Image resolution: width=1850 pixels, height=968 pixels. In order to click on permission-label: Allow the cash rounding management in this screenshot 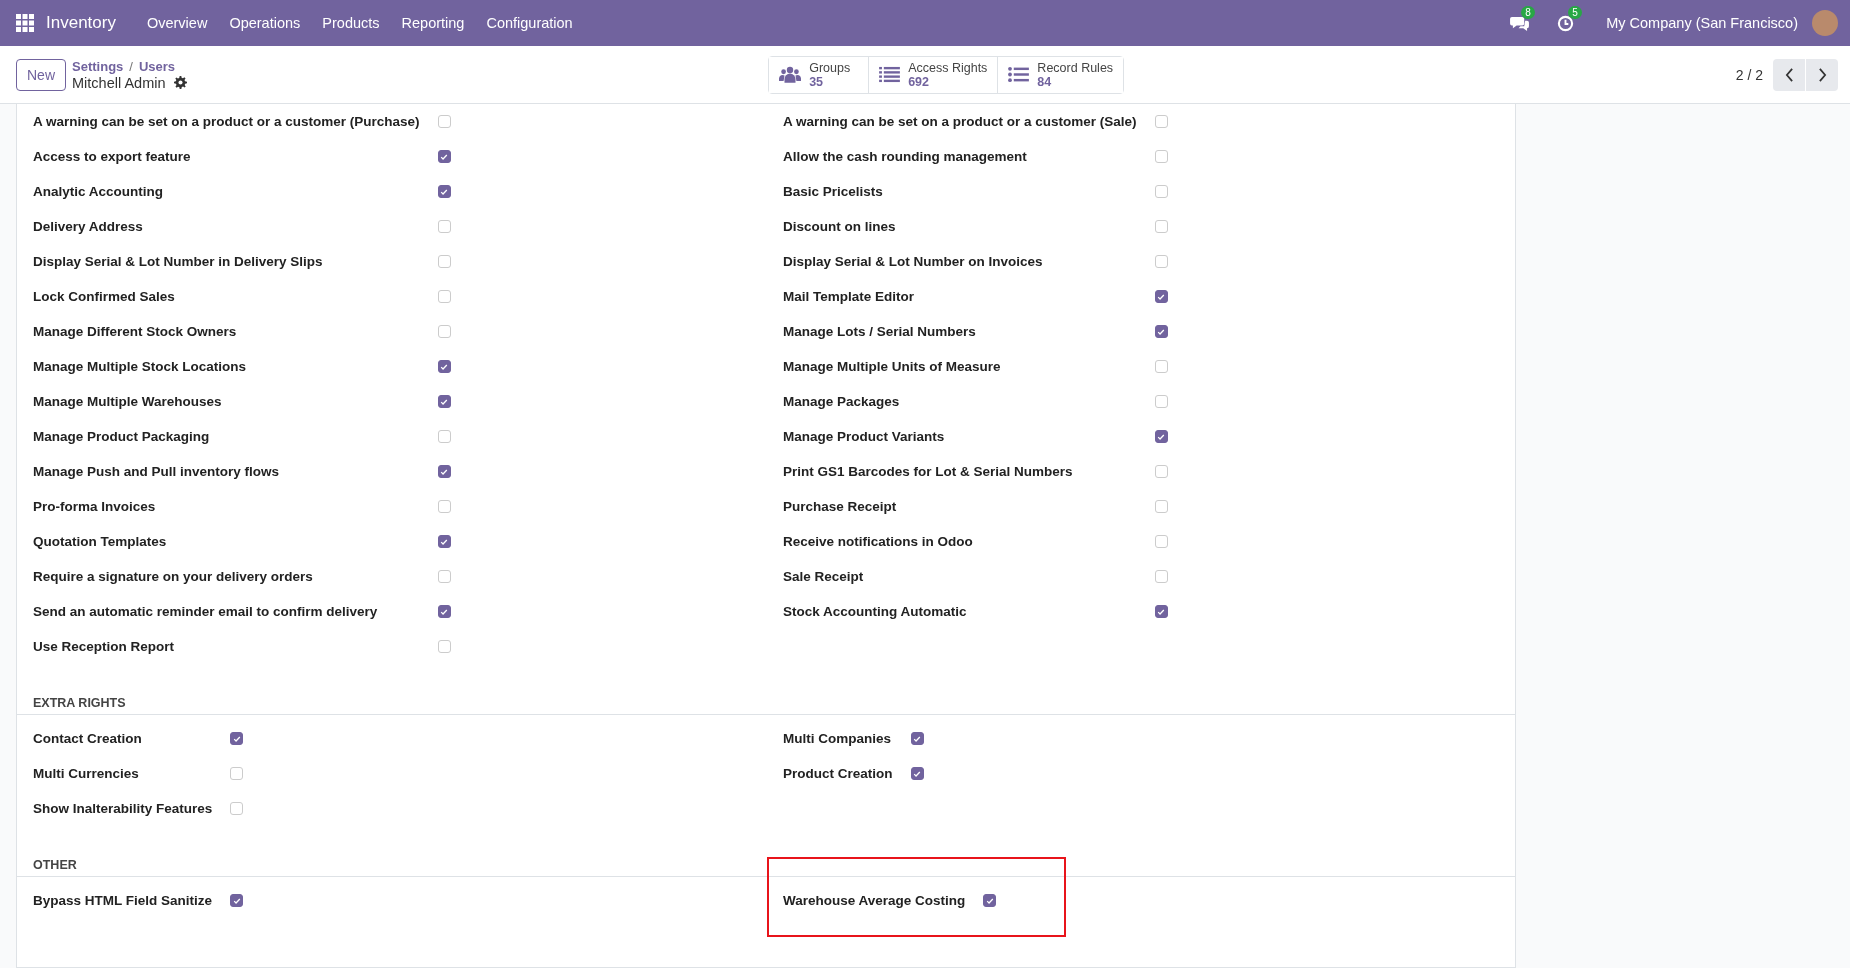, I will do `click(905, 156)`.